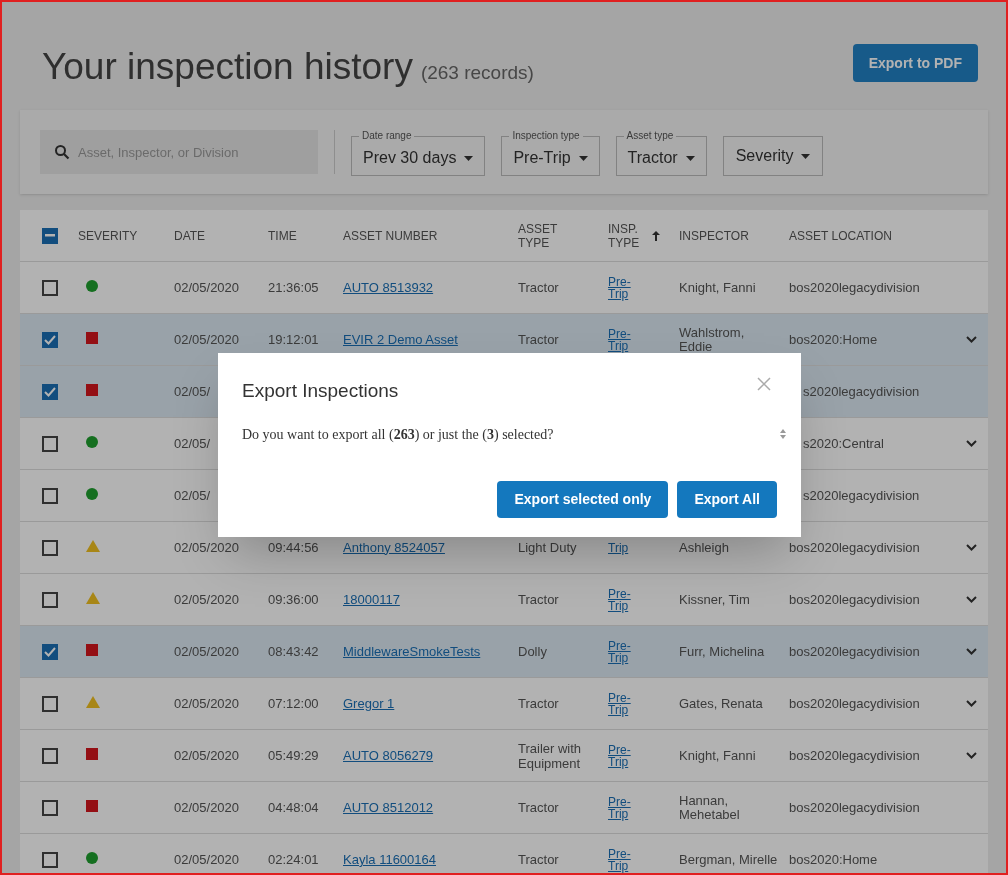 This screenshot has height=875, width=1008. I want to click on column-header: INSPECTOR, so click(714, 235).